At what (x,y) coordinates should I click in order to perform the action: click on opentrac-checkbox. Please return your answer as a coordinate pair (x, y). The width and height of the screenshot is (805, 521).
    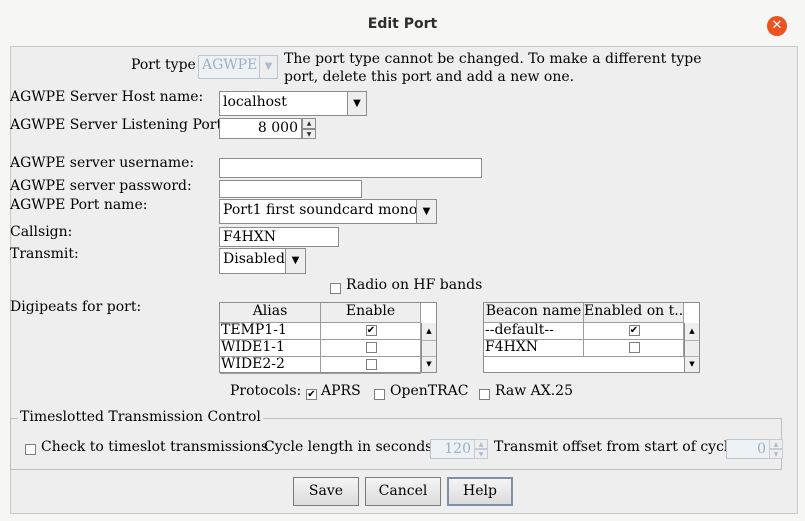
    Looking at the image, I should click on (379, 394).